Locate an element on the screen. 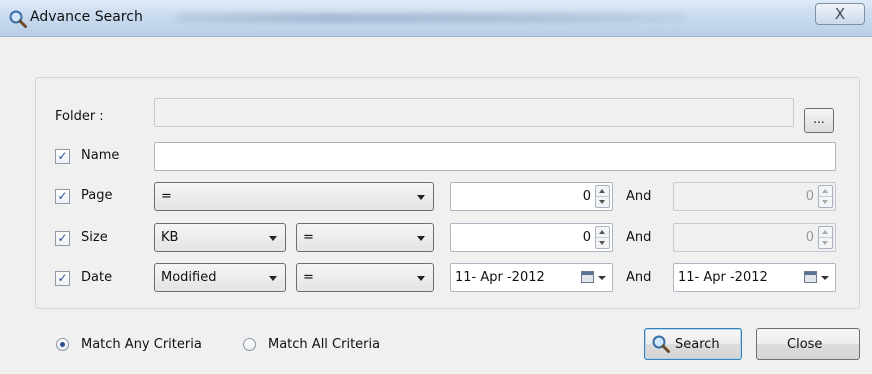 The height and width of the screenshot is (374, 872). size-label: Size is located at coordinates (94, 237).